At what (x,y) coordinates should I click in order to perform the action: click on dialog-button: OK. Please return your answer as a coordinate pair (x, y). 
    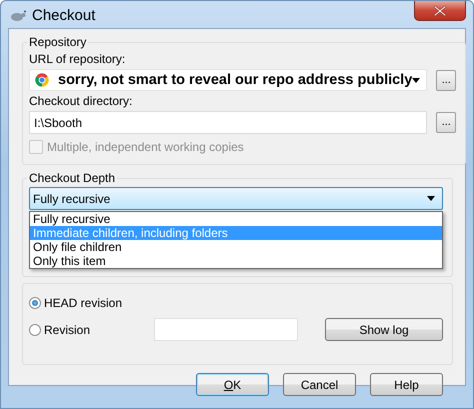
    Looking at the image, I should click on (232, 384).